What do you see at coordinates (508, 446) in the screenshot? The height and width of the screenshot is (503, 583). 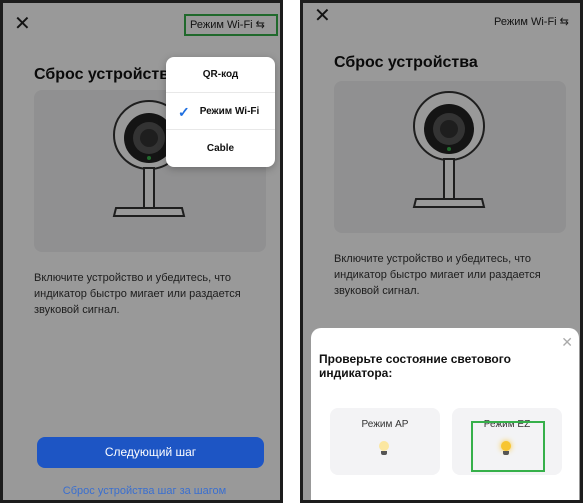 I see `option-highlight` at bounding box center [508, 446].